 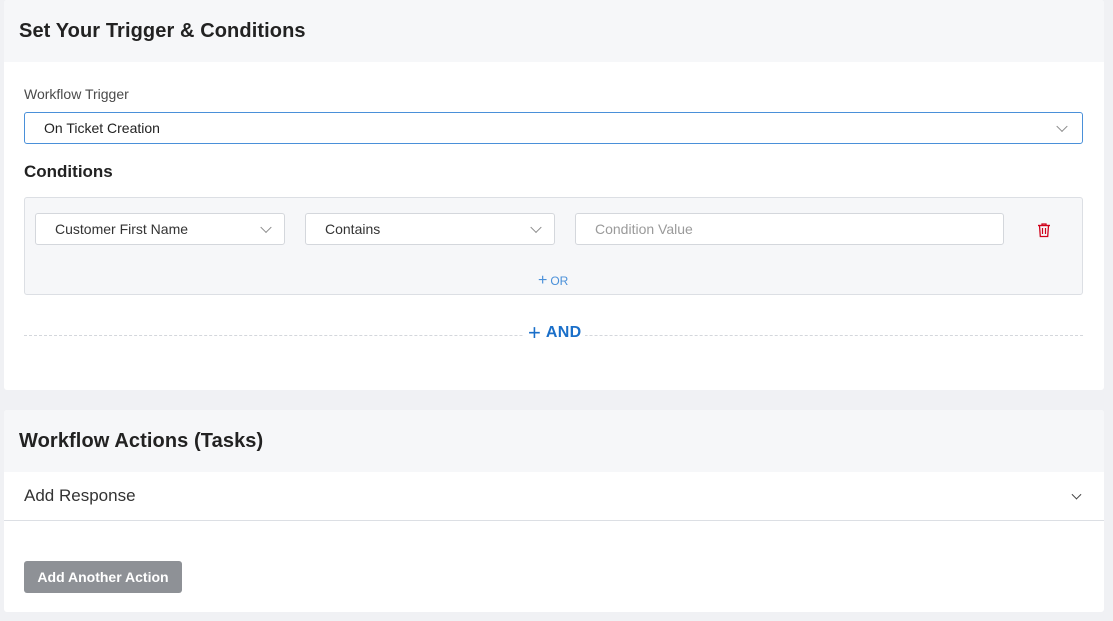 What do you see at coordinates (430, 229) in the screenshot?
I see `condition-operator-select: Contains` at bounding box center [430, 229].